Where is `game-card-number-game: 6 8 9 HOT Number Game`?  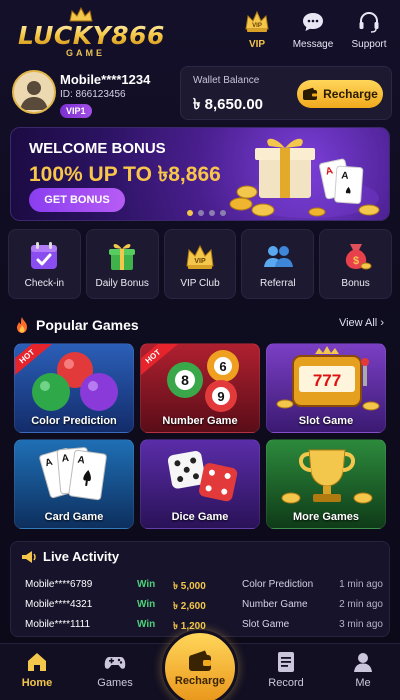
game-card-number-game: 6 8 9 HOT Number Game is located at coordinates (200, 388).